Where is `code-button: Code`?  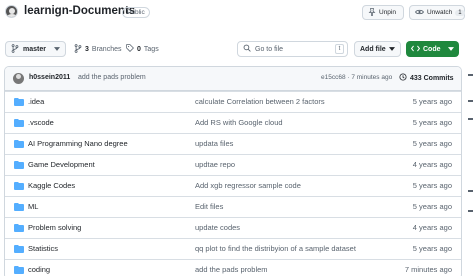
code-button: Code is located at coordinates (432, 49).